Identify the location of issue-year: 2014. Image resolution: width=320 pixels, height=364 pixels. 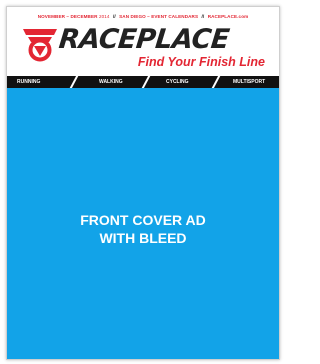
(104, 16).